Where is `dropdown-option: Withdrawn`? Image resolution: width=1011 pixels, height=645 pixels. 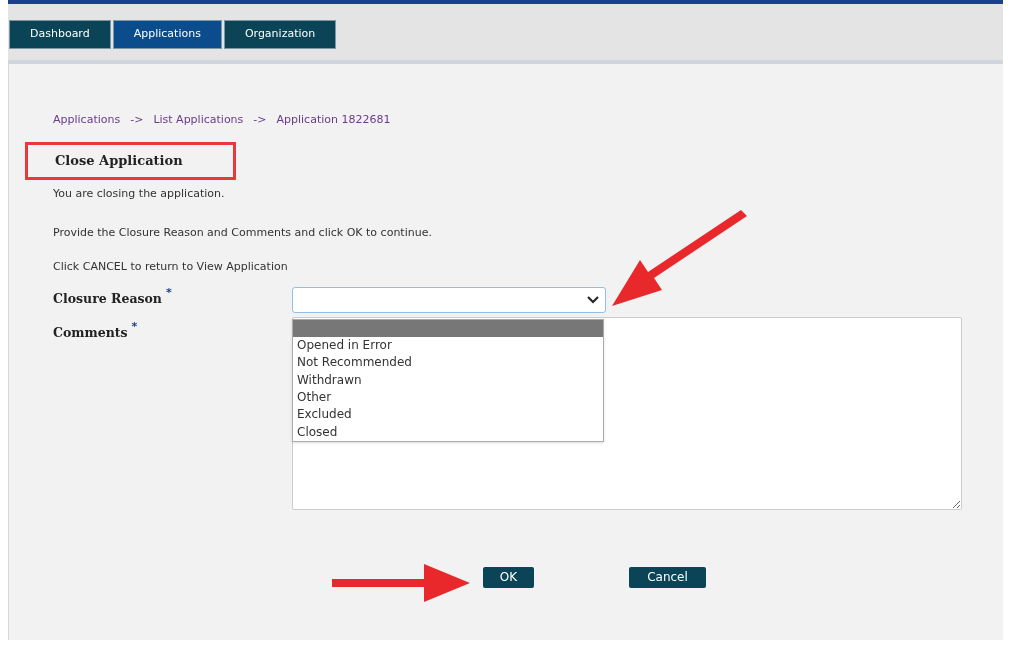
dropdown-option: Withdrawn is located at coordinates (448, 380).